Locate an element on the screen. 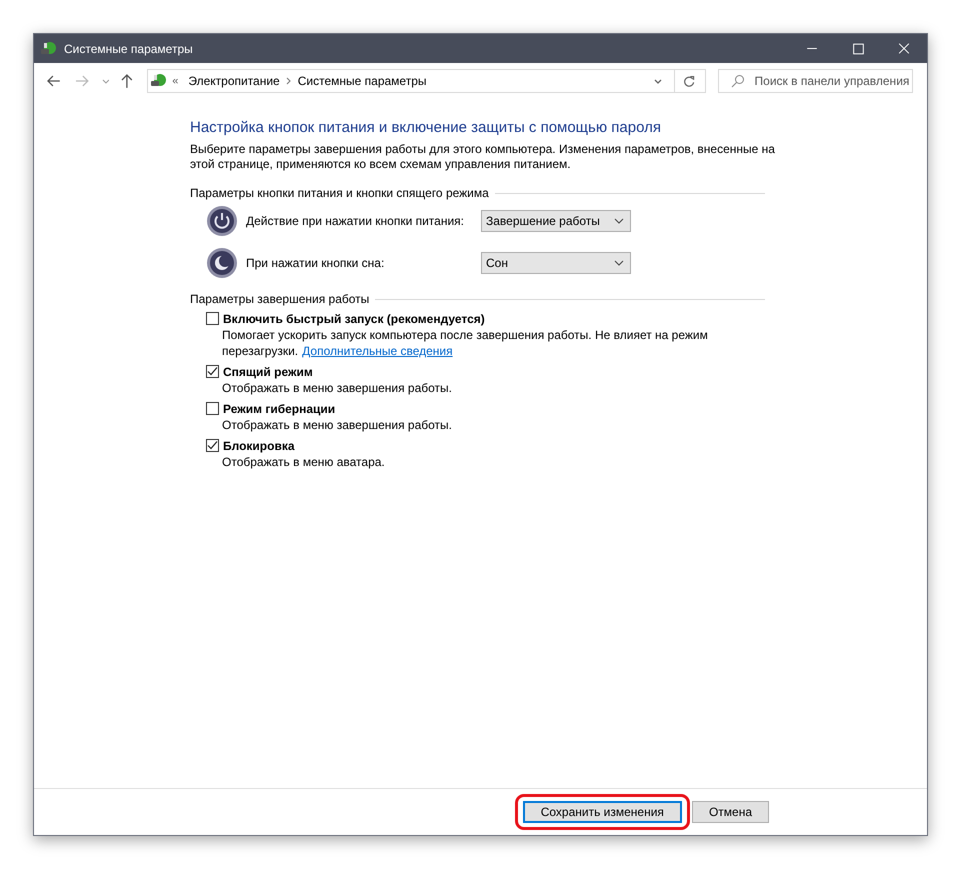  search-field: Поиск в панели управления is located at coordinates (815, 81).